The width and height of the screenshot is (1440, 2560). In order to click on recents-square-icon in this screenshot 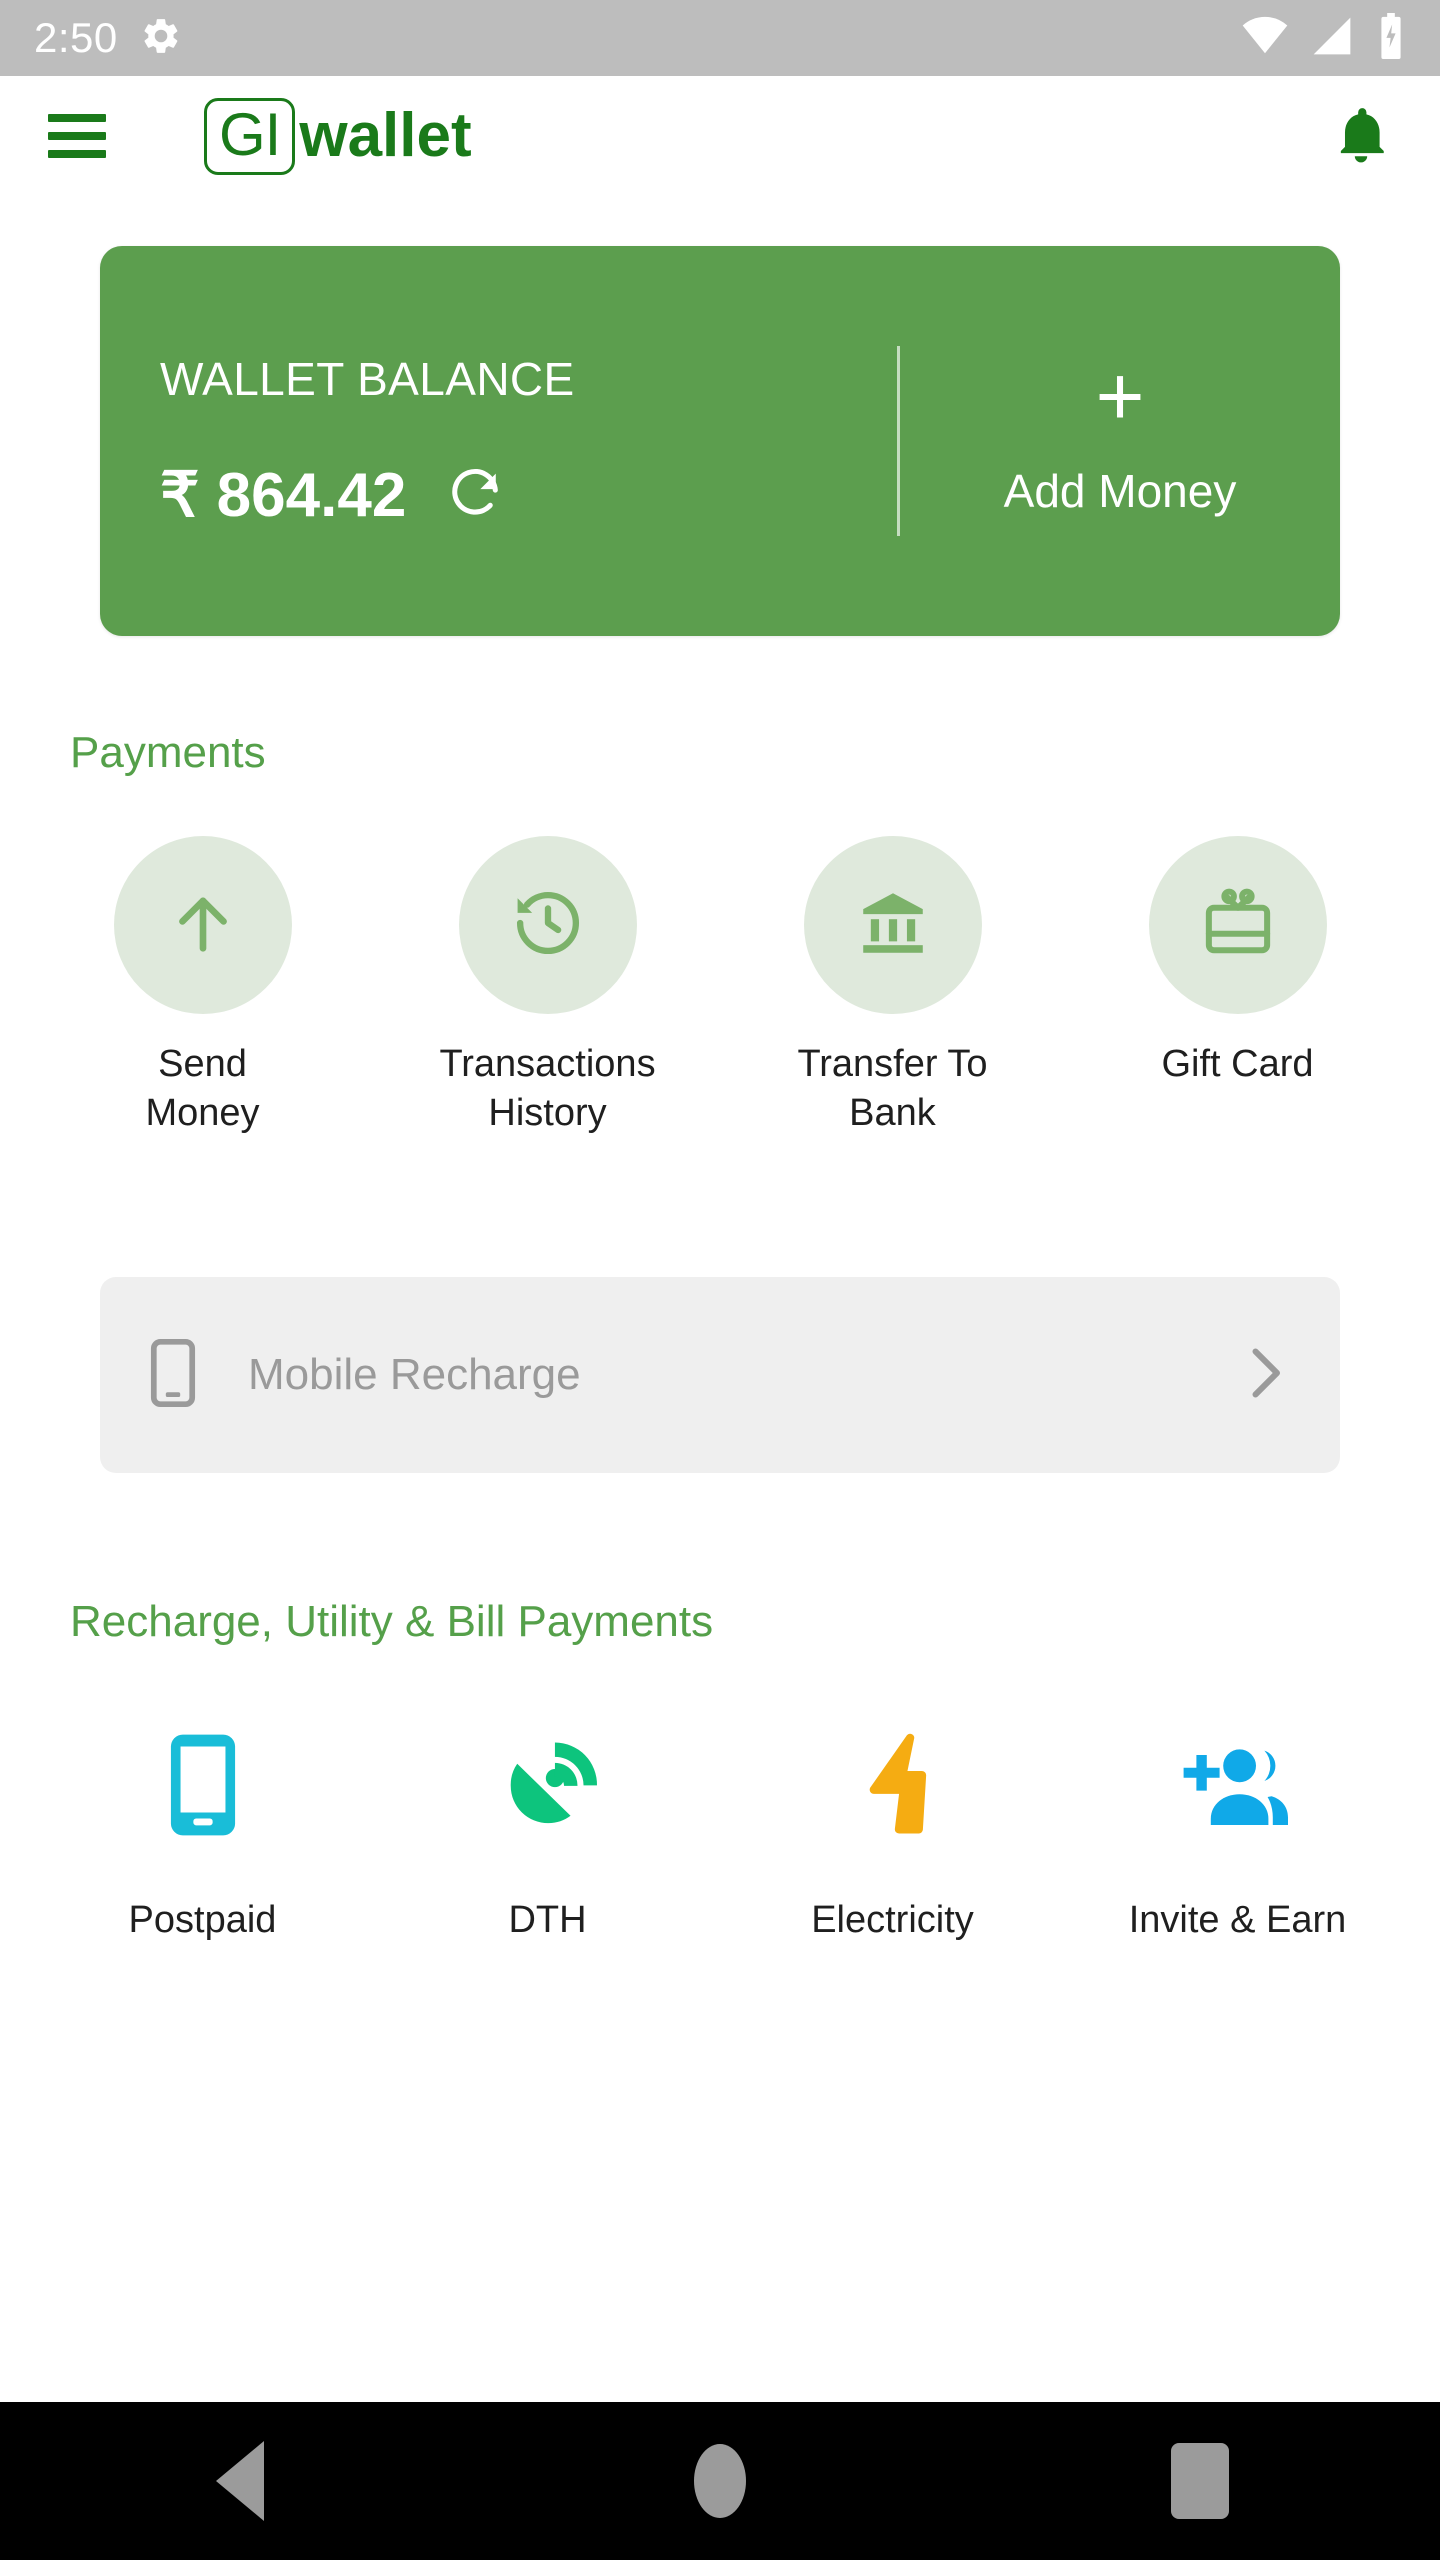, I will do `click(1200, 2481)`.